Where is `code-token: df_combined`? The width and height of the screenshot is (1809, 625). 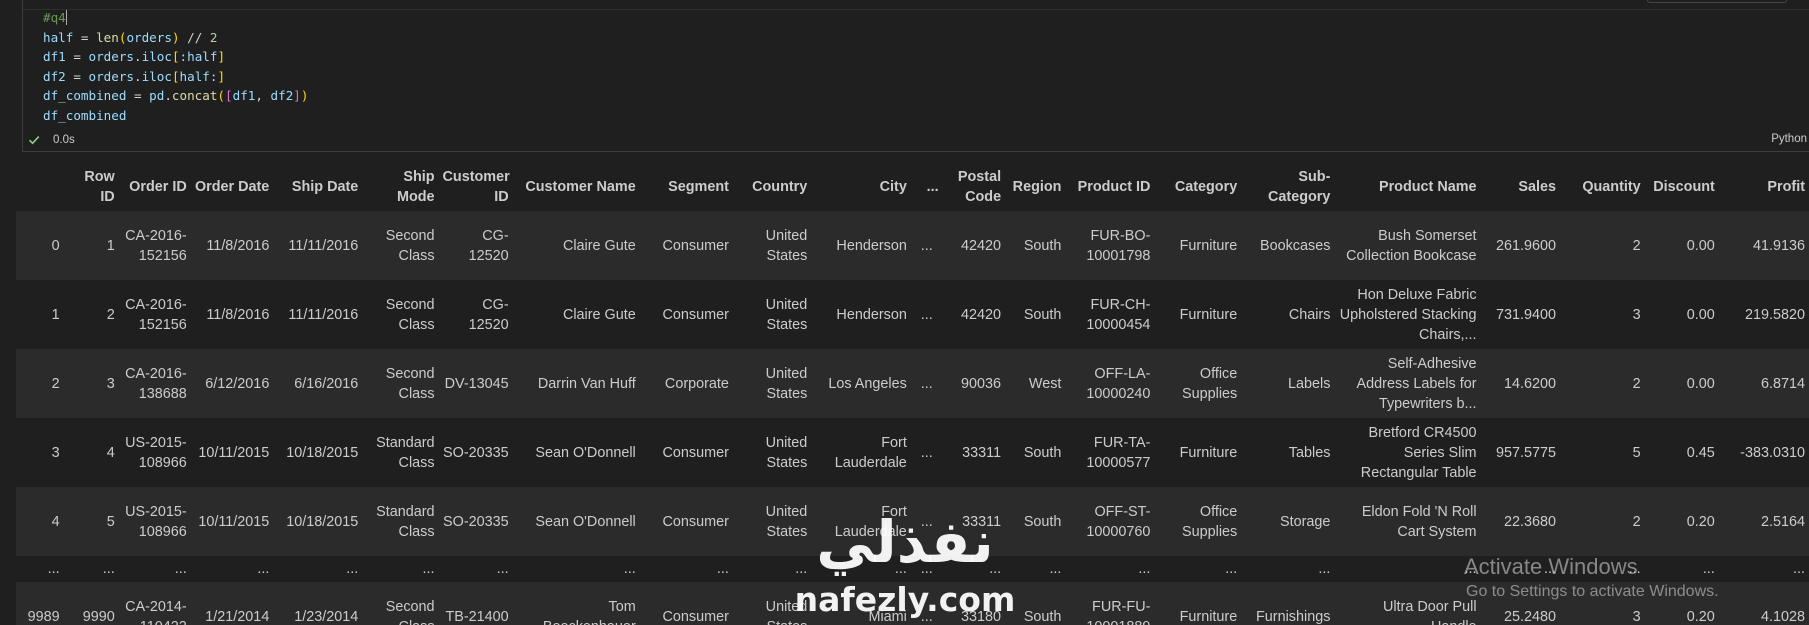
code-token: df_combined is located at coordinates (85, 115).